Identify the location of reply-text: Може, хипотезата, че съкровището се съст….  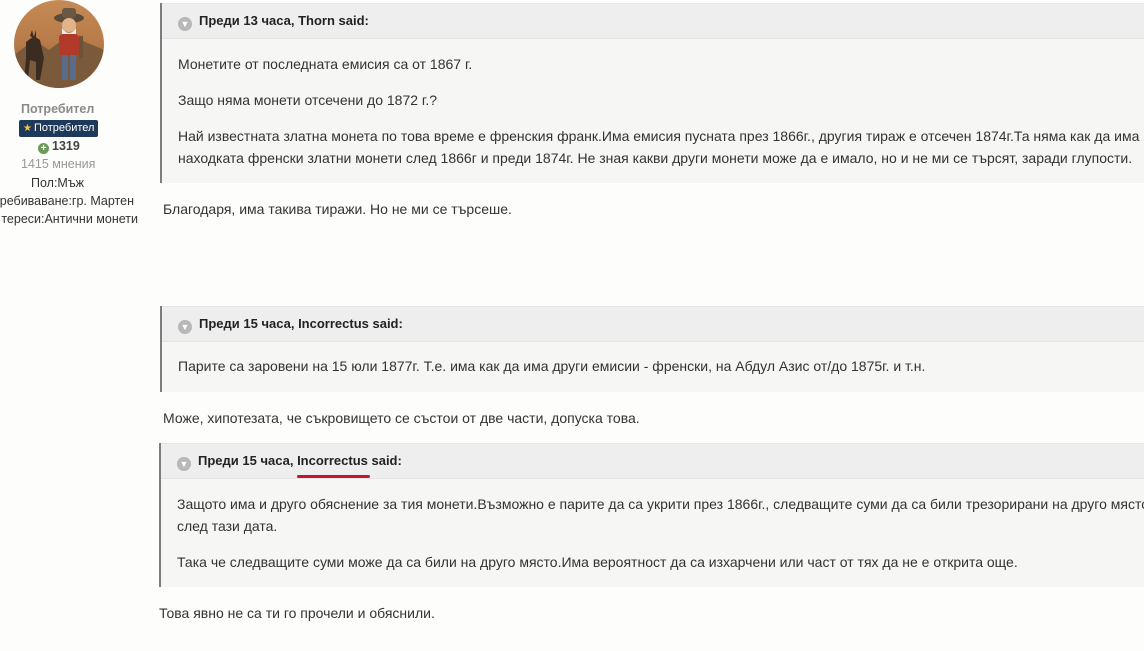
(401, 418).